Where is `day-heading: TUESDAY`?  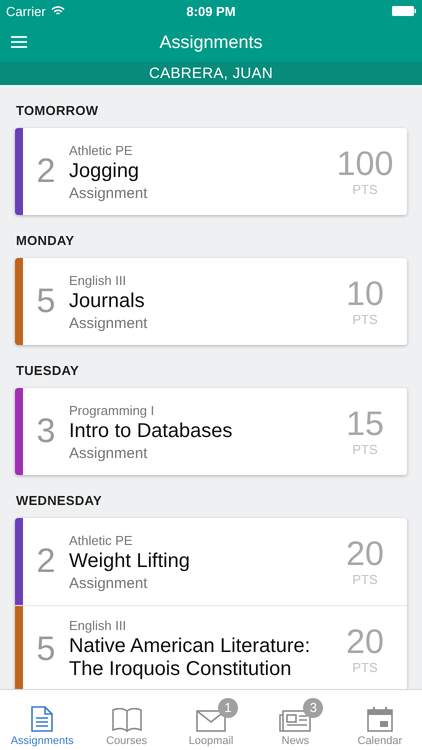
day-heading: TUESDAY is located at coordinates (47, 371).